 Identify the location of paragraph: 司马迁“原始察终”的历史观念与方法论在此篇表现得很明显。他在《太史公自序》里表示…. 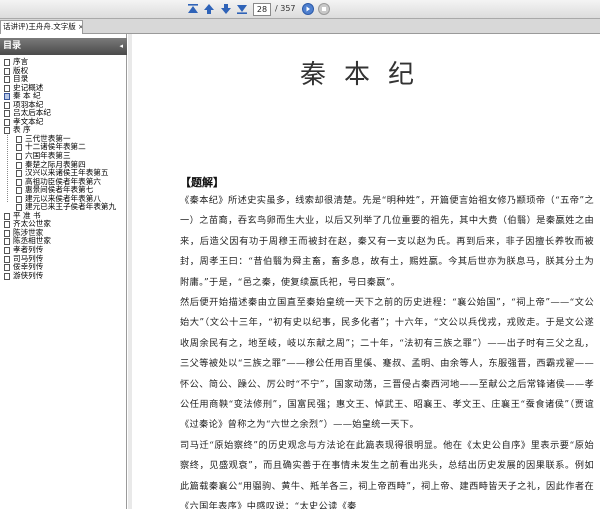
(387, 474).